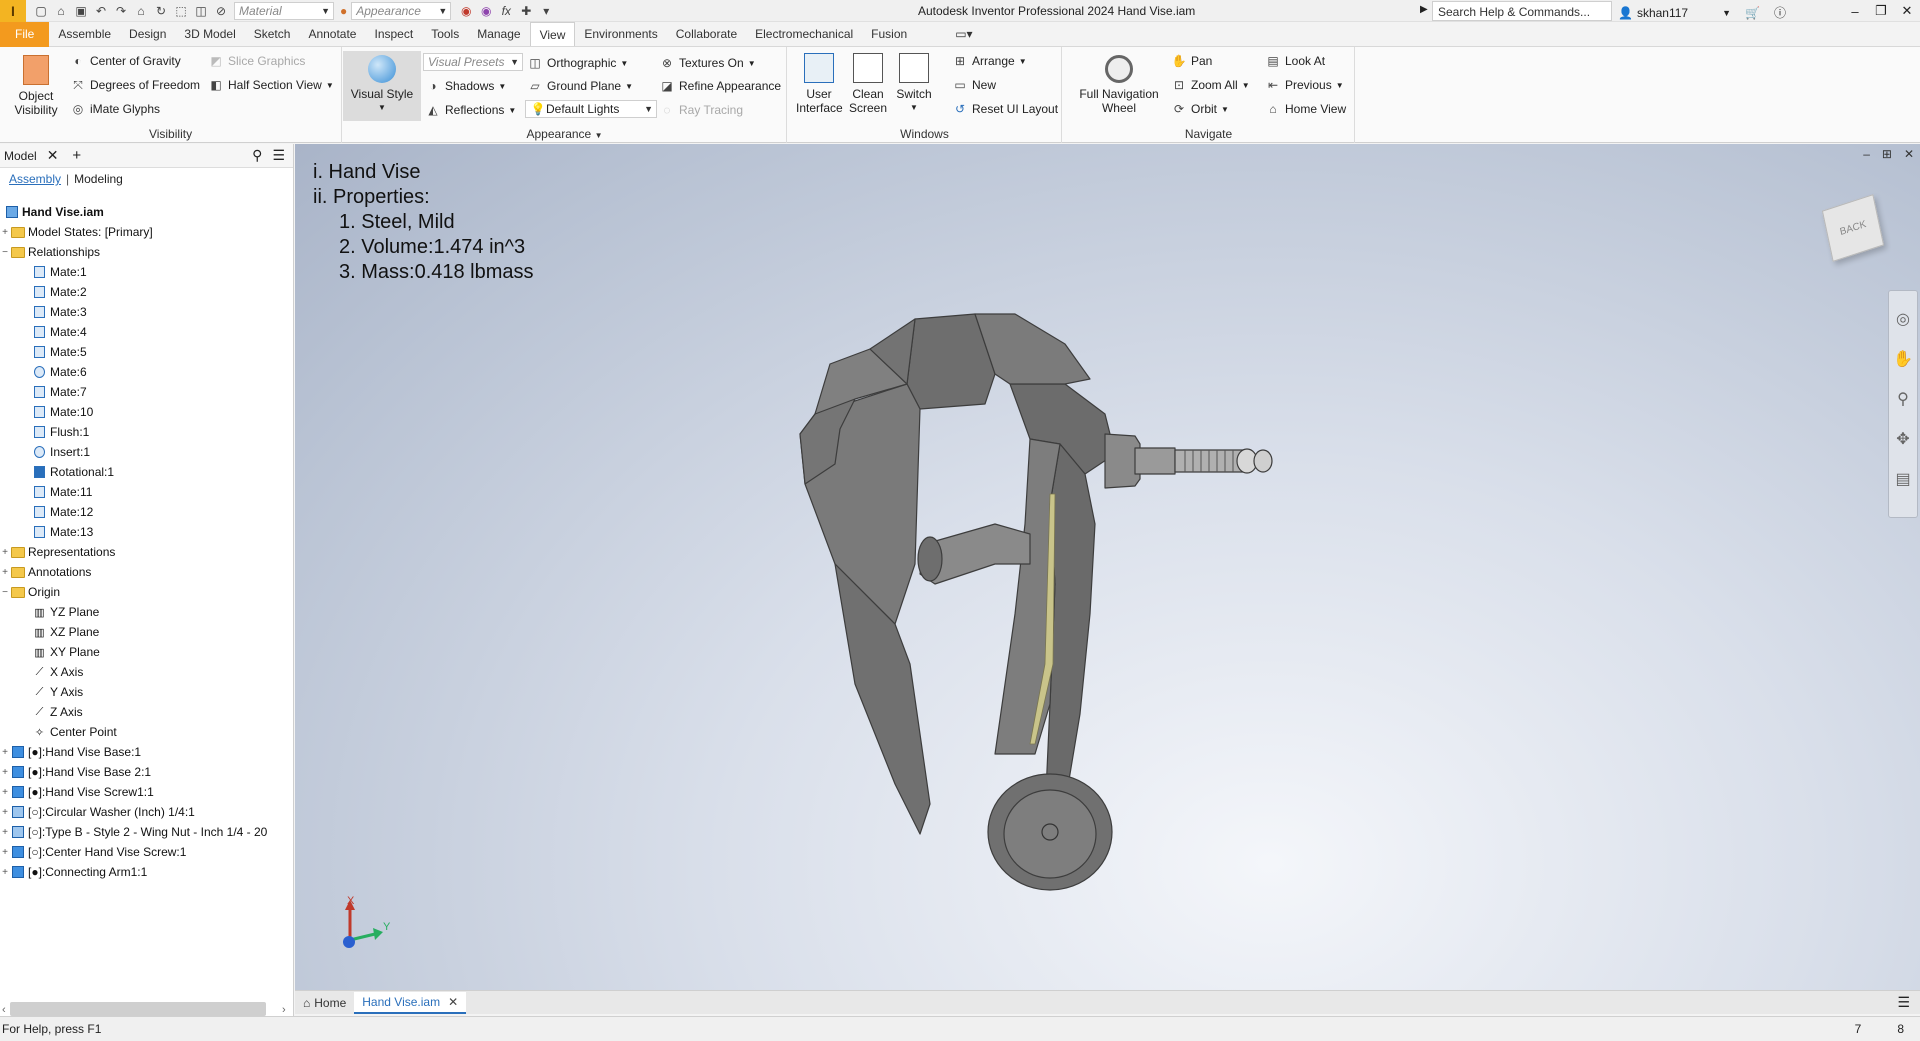  I want to click on tree-item-mate-13: Mate:13, so click(147, 532).